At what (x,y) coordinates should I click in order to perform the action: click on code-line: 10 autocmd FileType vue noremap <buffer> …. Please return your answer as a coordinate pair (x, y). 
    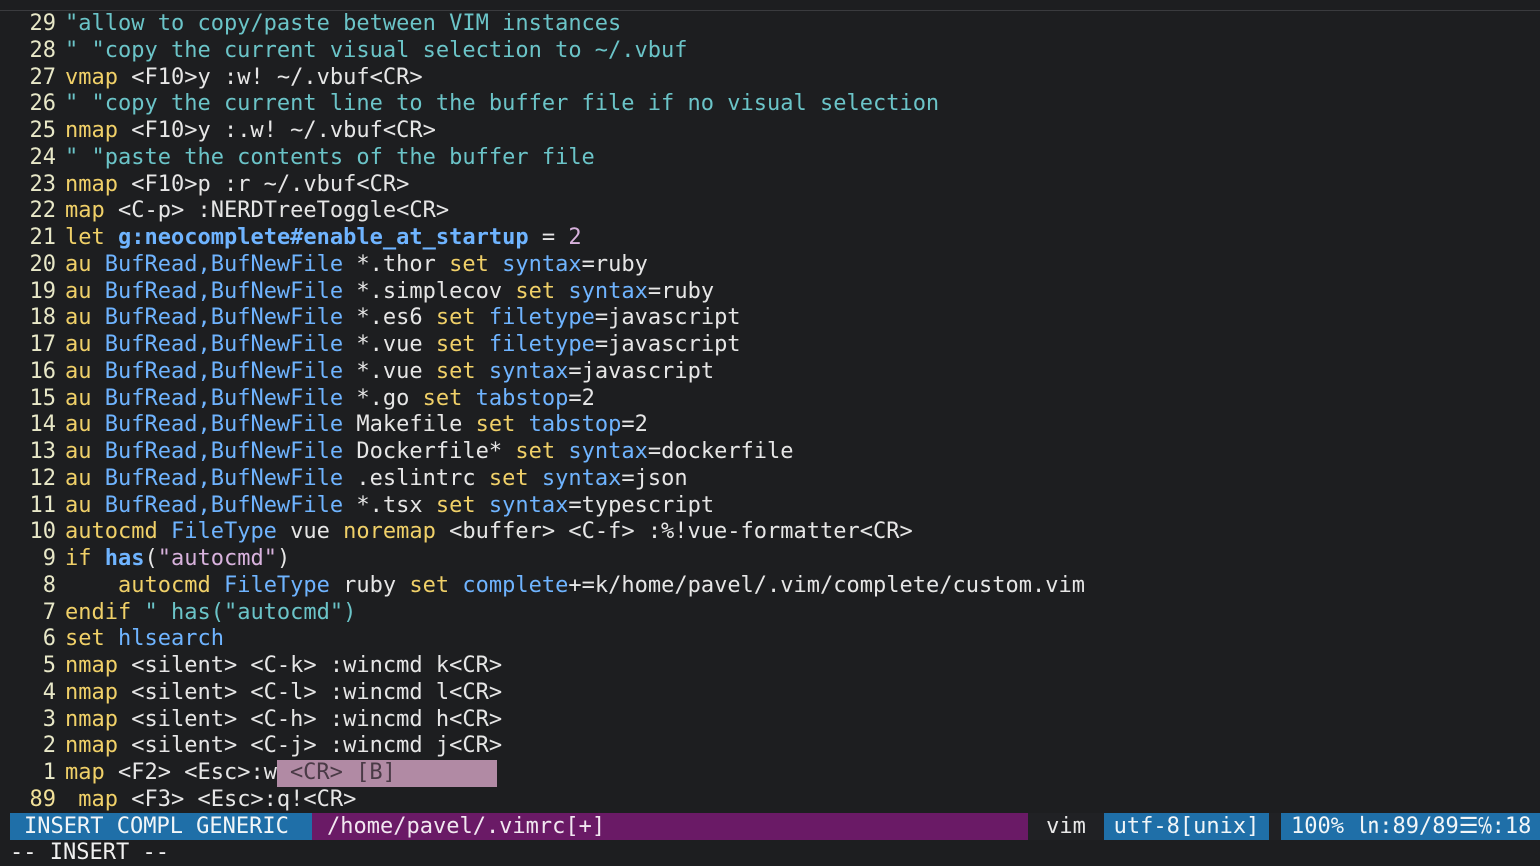
    Looking at the image, I should click on (770, 532).